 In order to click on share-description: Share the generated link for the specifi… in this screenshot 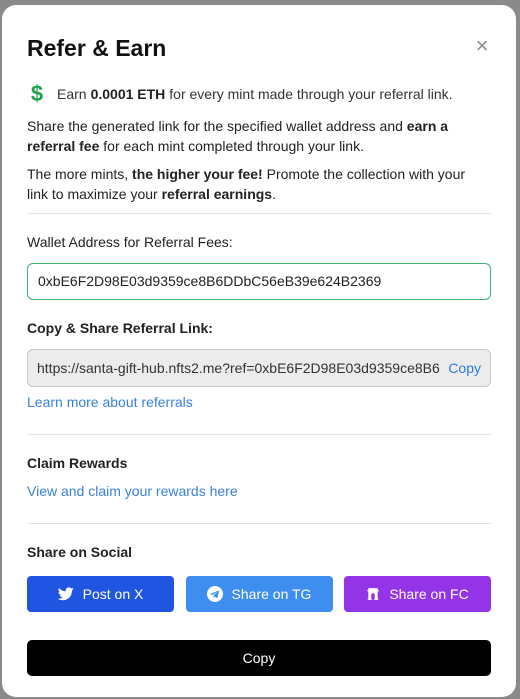, I will do `click(247, 136)`.